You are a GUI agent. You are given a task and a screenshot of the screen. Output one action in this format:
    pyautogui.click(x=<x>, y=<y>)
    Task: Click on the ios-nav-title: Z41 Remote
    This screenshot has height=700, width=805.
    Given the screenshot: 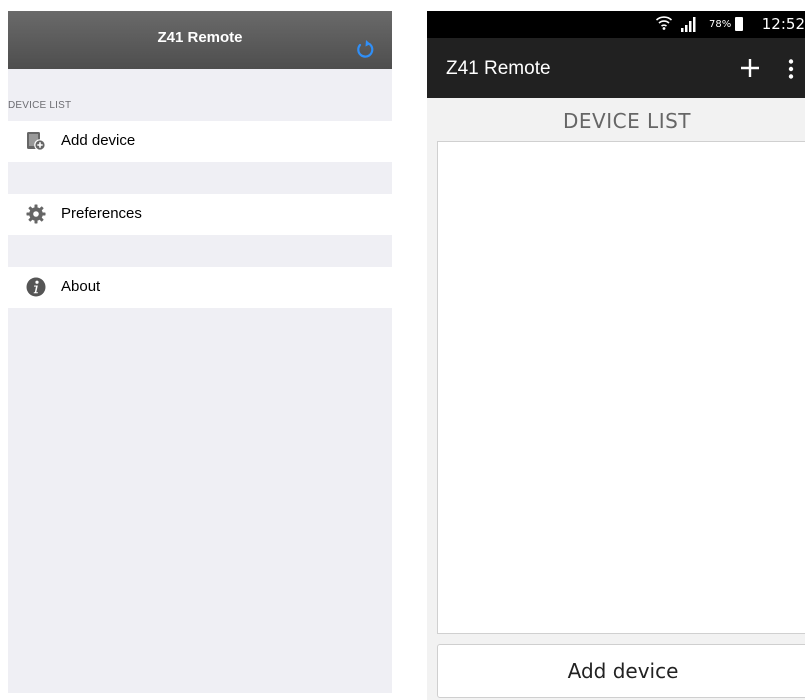 What is the action you would take?
    pyautogui.click(x=200, y=37)
    